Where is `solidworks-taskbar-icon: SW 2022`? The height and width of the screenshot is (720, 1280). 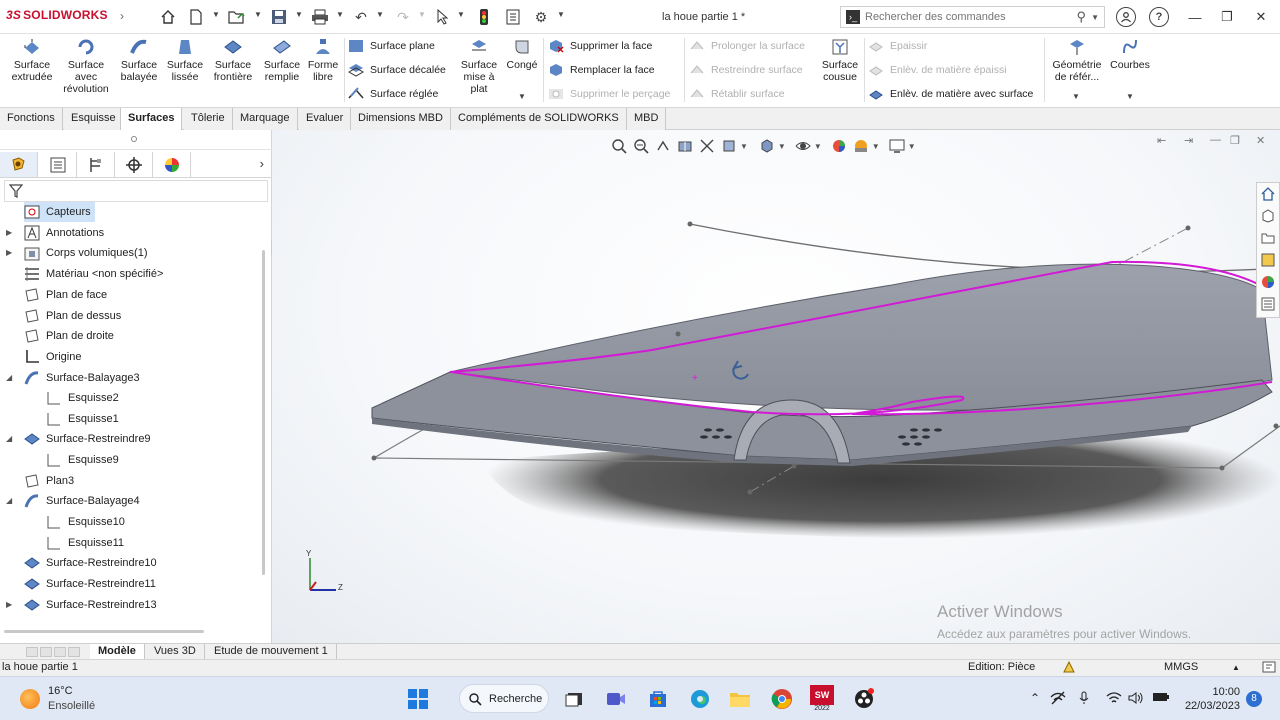 solidworks-taskbar-icon: SW 2022 is located at coordinates (822, 699).